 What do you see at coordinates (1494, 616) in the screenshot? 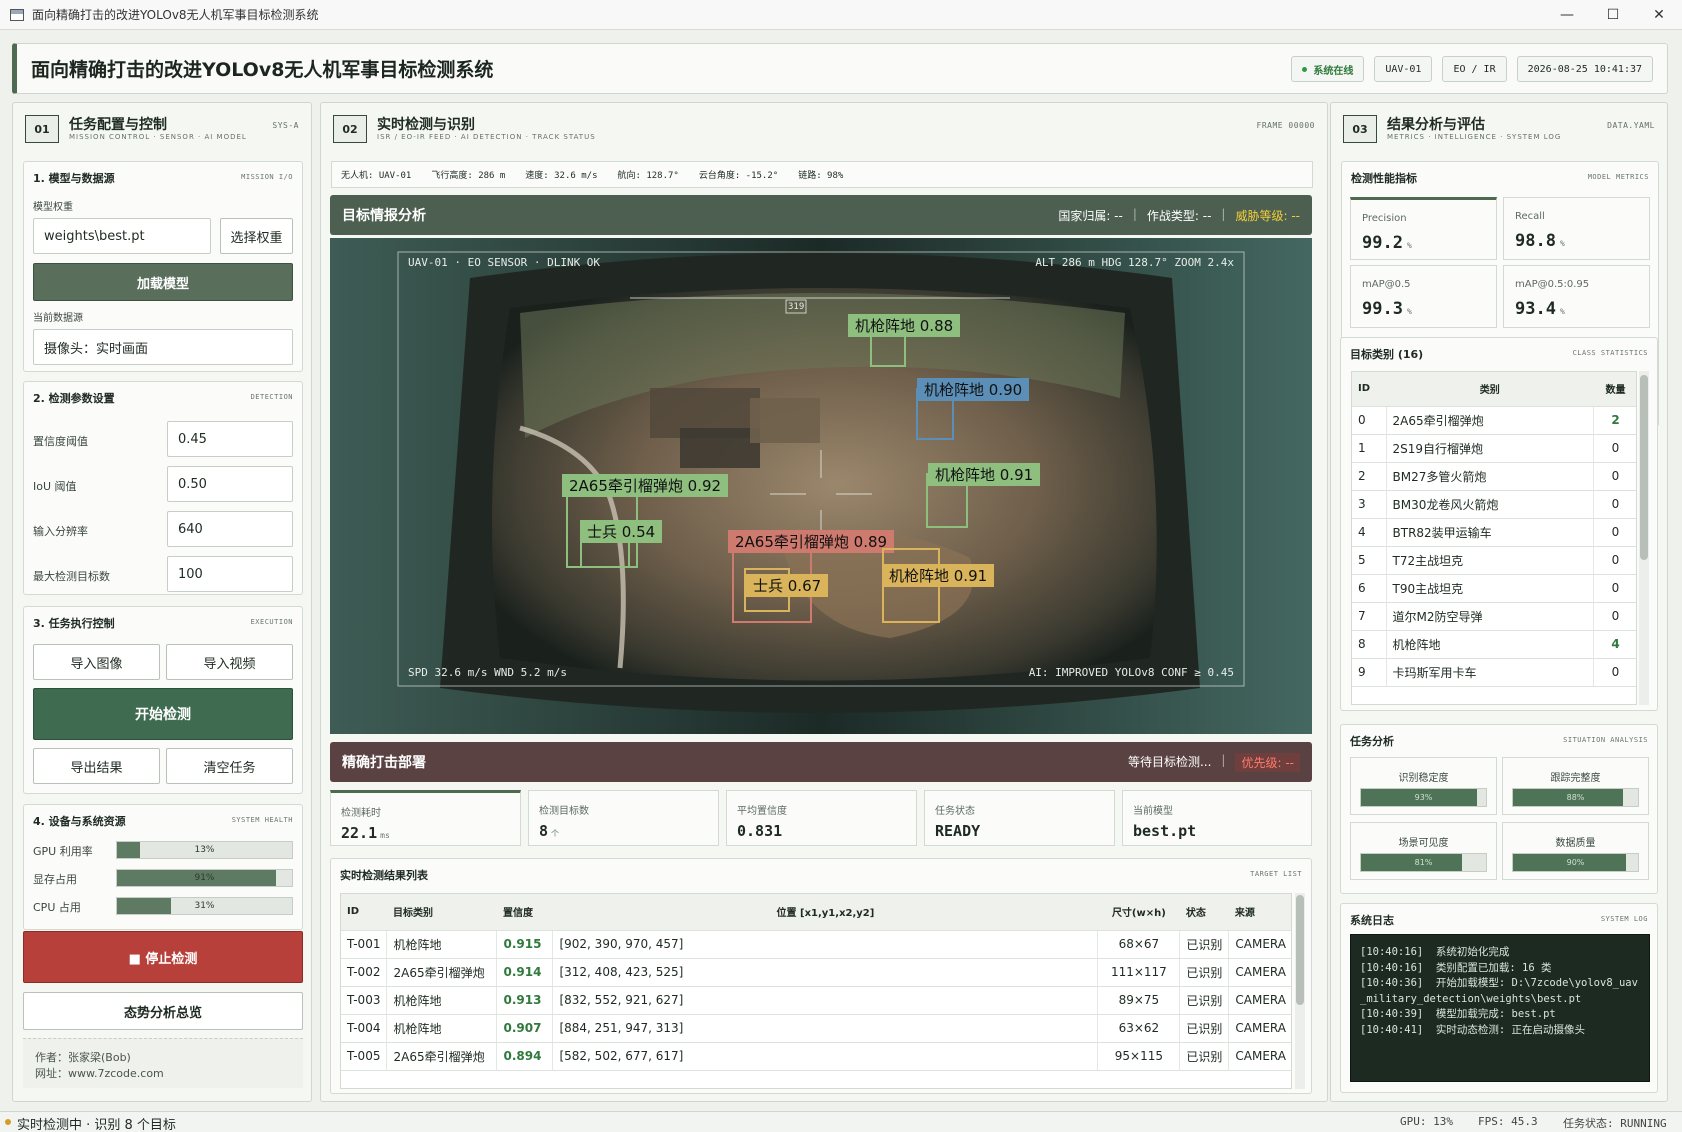
I see `class-row: 7 道尔M2防空导弹 0` at bounding box center [1494, 616].